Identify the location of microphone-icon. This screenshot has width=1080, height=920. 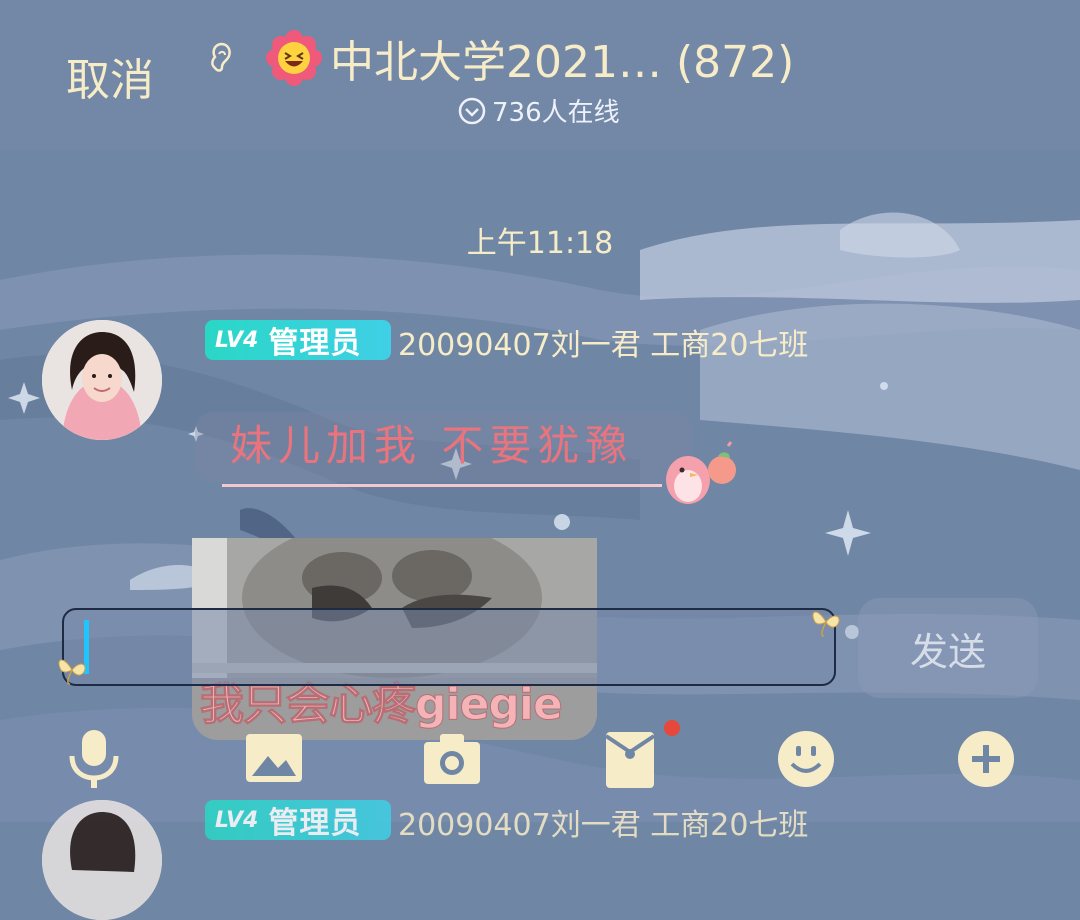
(94, 759).